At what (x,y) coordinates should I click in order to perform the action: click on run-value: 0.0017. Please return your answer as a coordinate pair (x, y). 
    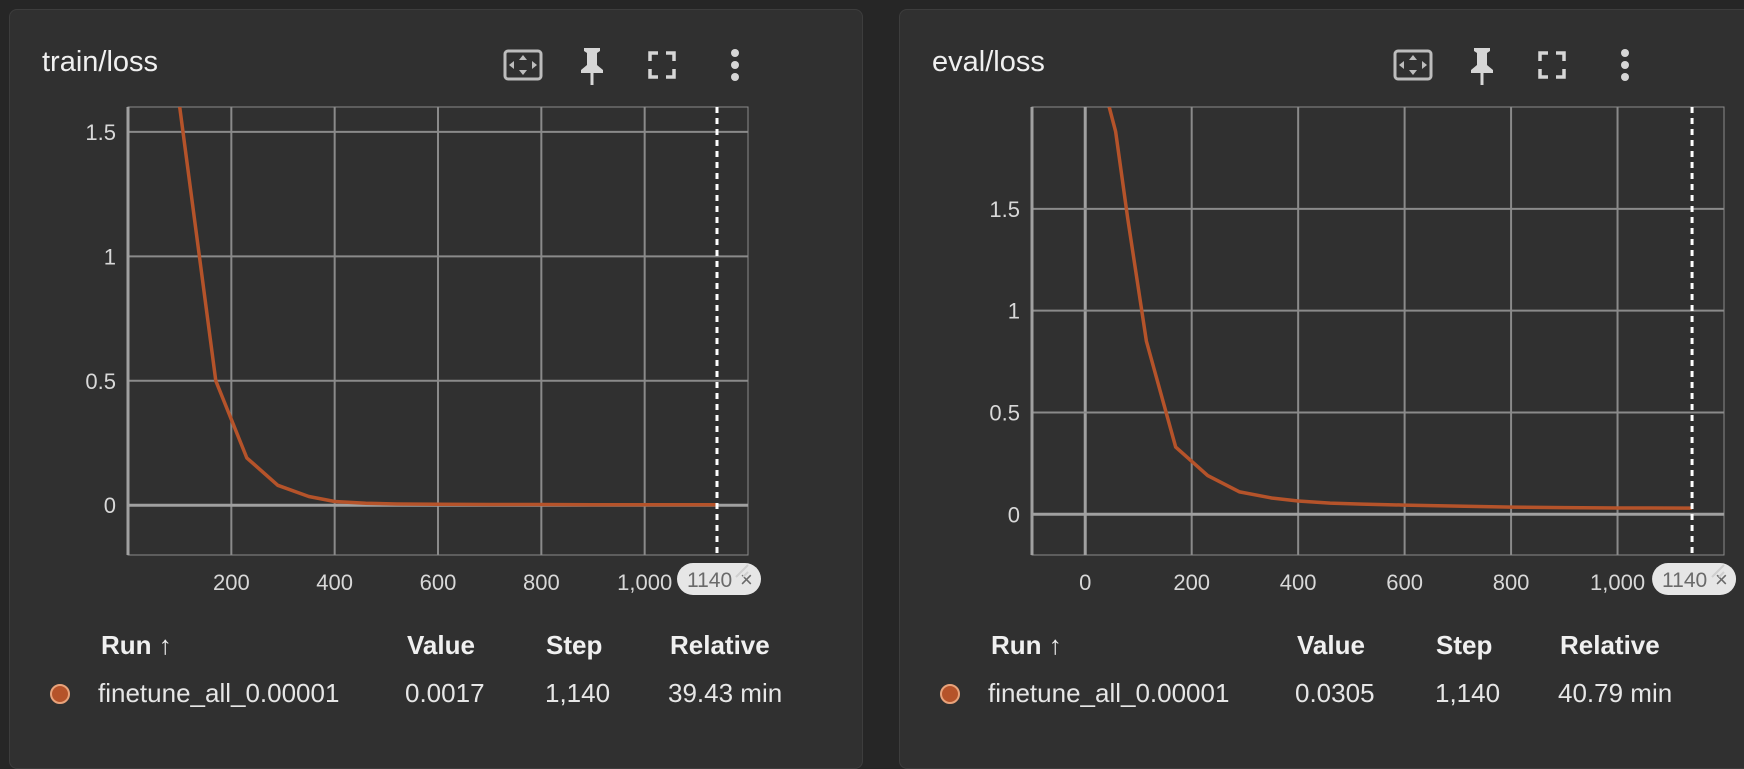
    Looking at the image, I should click on (445, 693).